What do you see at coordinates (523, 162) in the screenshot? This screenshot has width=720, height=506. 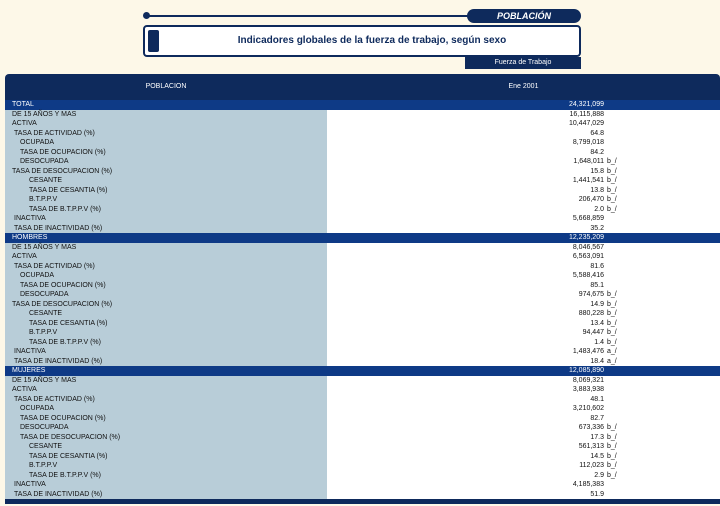 I see `row-value-cell: 1,648,011 b_/` at bounding box center [523, 162].